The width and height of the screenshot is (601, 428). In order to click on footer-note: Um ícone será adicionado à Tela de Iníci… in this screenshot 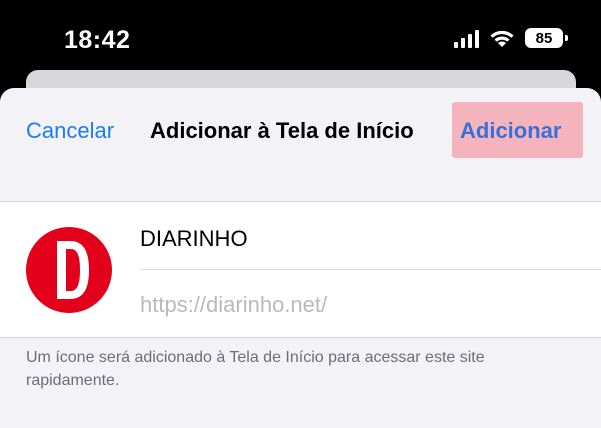, I will do `click(255, 369)`.